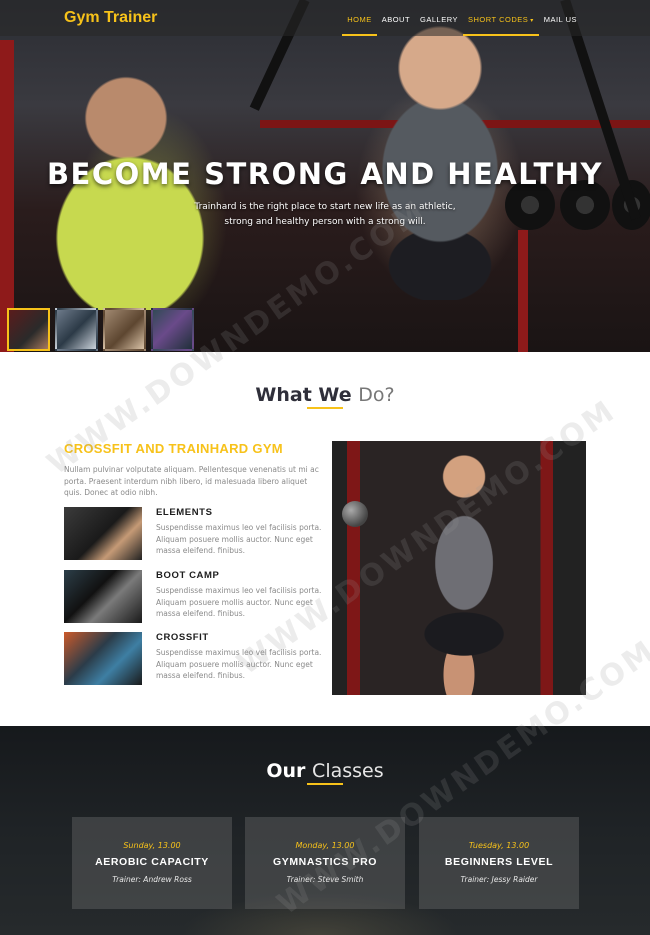  Describe the element at coordinates (499, 879) in the screenshot. I see `class-trainer: Trainer: Jessy Raider` at that location.